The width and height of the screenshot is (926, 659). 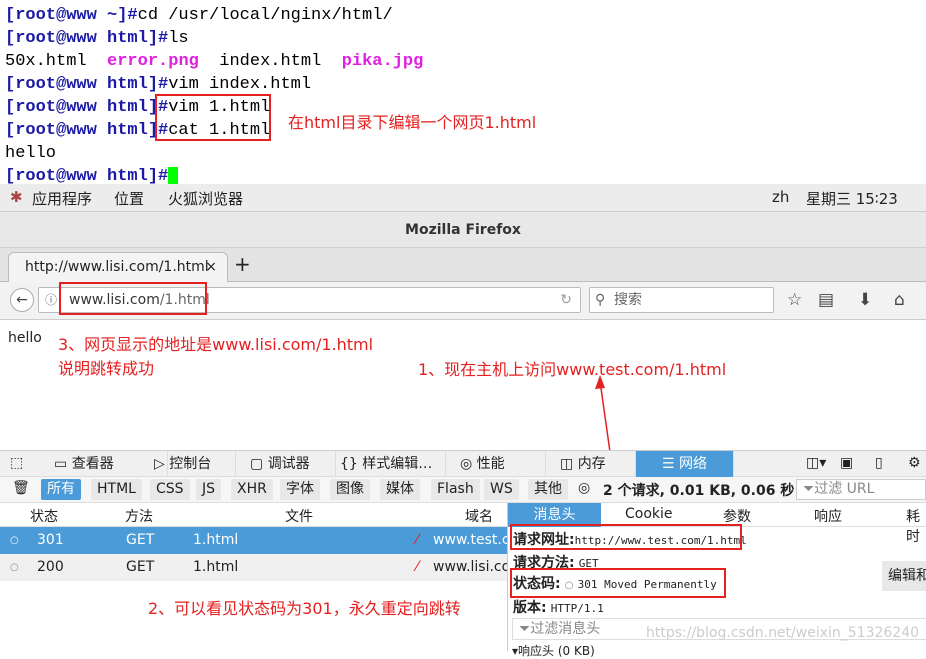 I want to click on filter-url-input: ⏷过滤 URL, so click(x=861, y=489).